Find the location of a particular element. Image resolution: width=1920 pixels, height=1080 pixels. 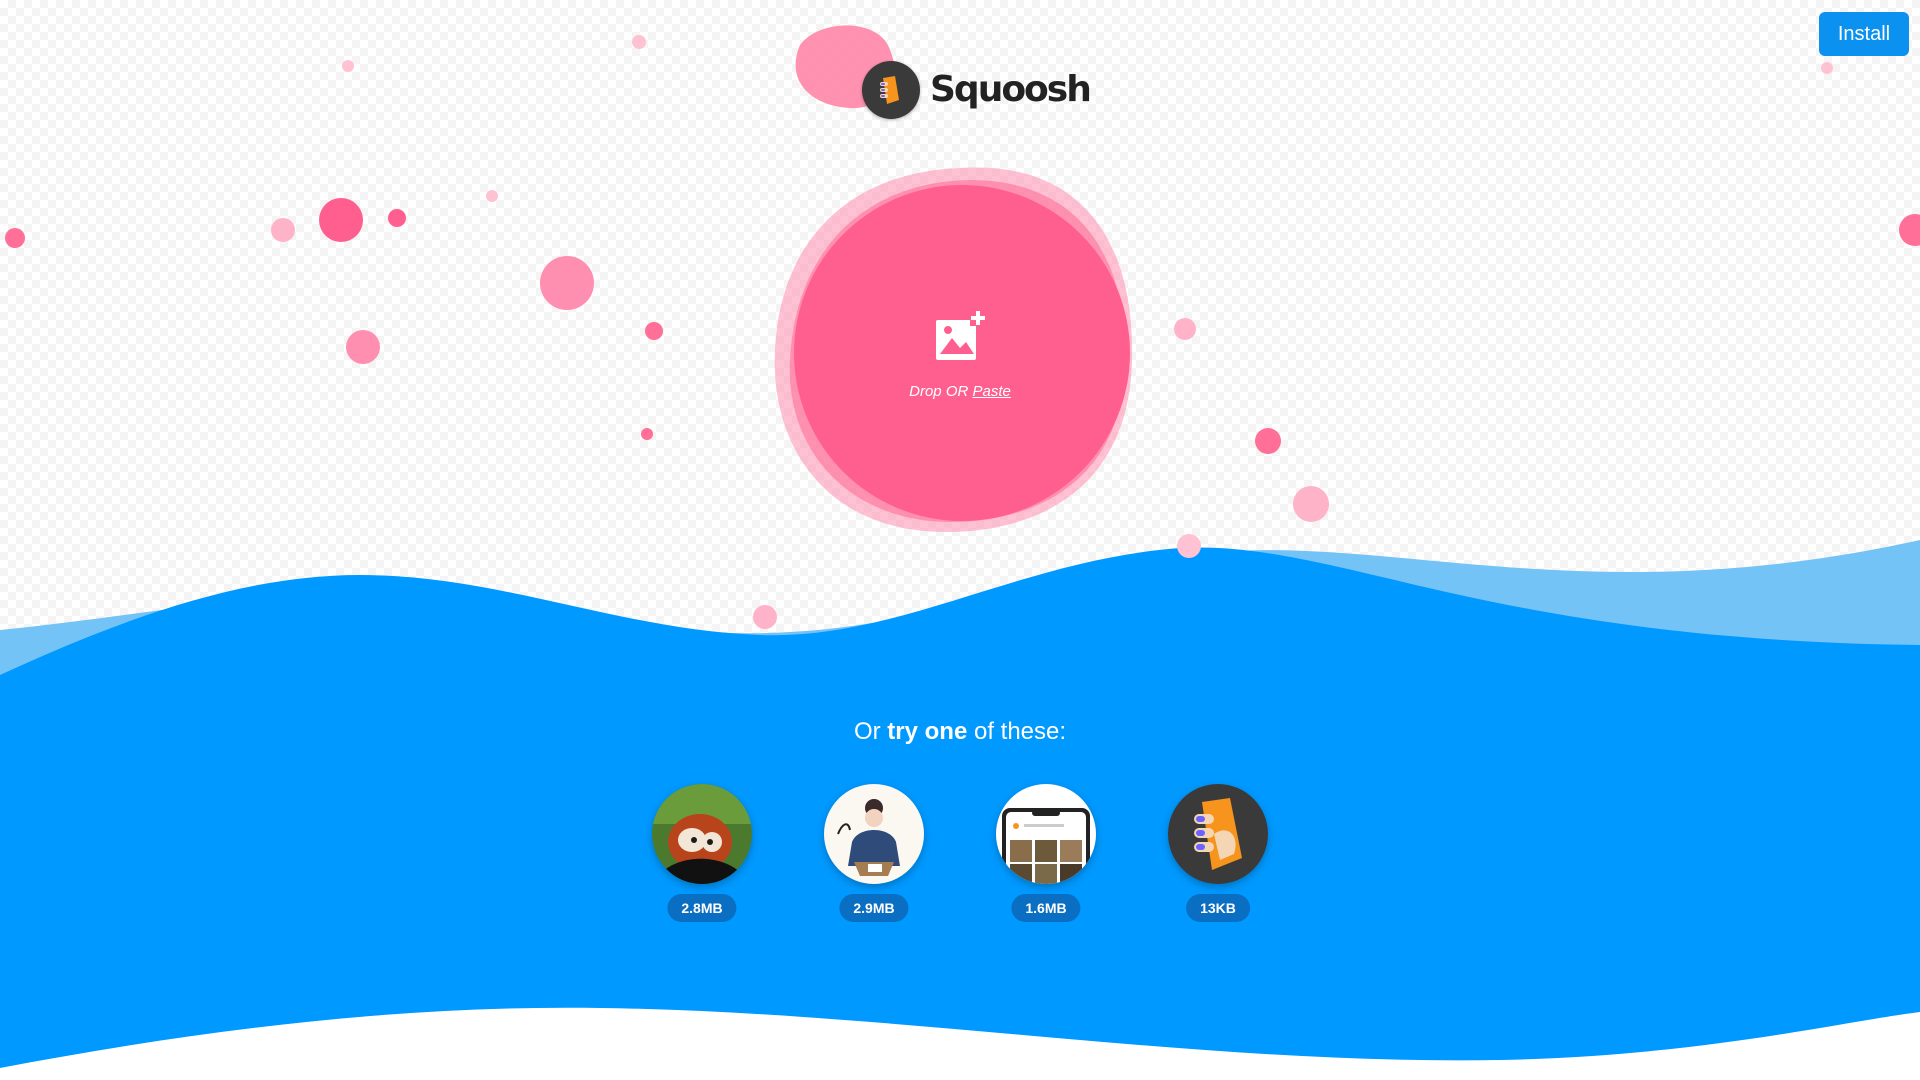

device-screenshot is located at coordinates (1046, 834).